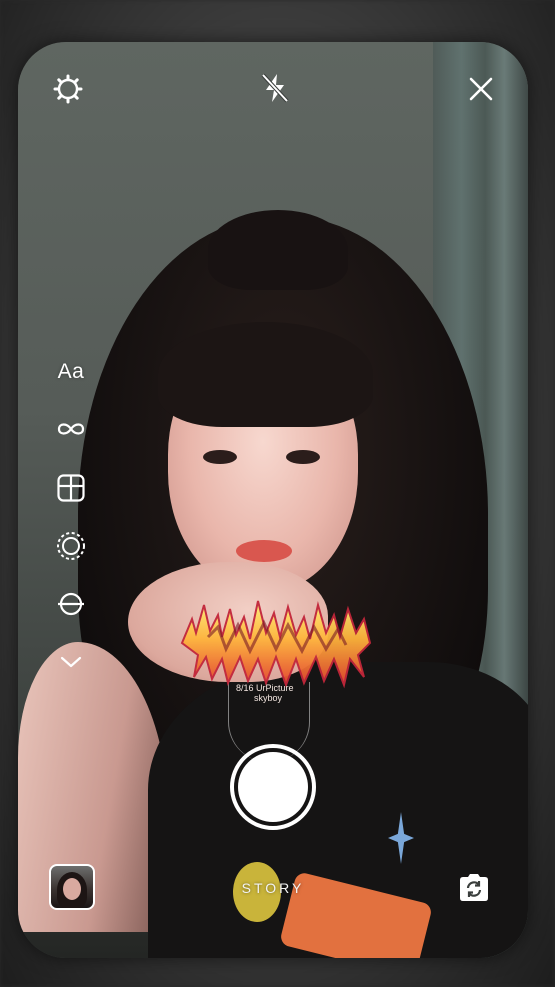 Image resolution: width=555 pixels, height=987 pixels. What do you see at coordinates (264, 551) in the screenshot?
I see `subject-lips` at bounding box center [264, 551].